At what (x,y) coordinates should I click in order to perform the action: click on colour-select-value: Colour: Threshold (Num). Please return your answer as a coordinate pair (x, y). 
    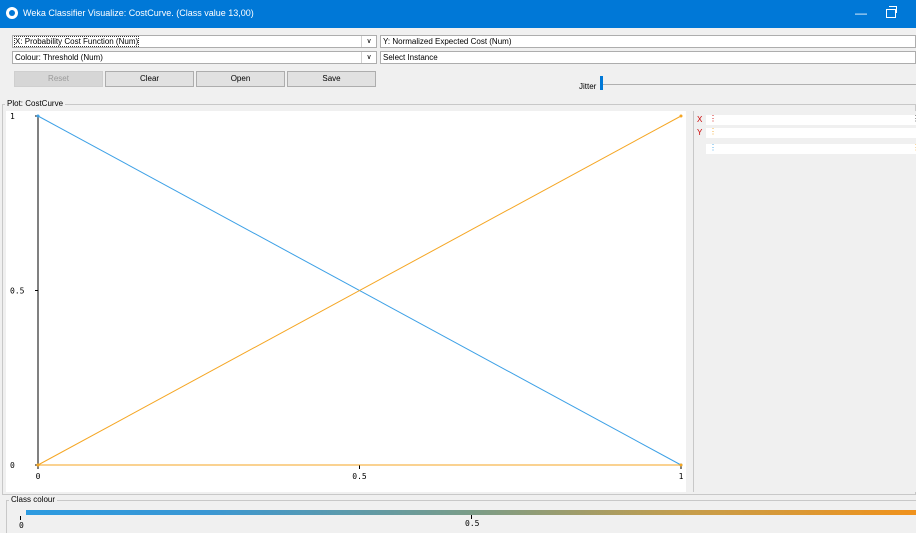
    Looking at the image, I should click on (59, 57).